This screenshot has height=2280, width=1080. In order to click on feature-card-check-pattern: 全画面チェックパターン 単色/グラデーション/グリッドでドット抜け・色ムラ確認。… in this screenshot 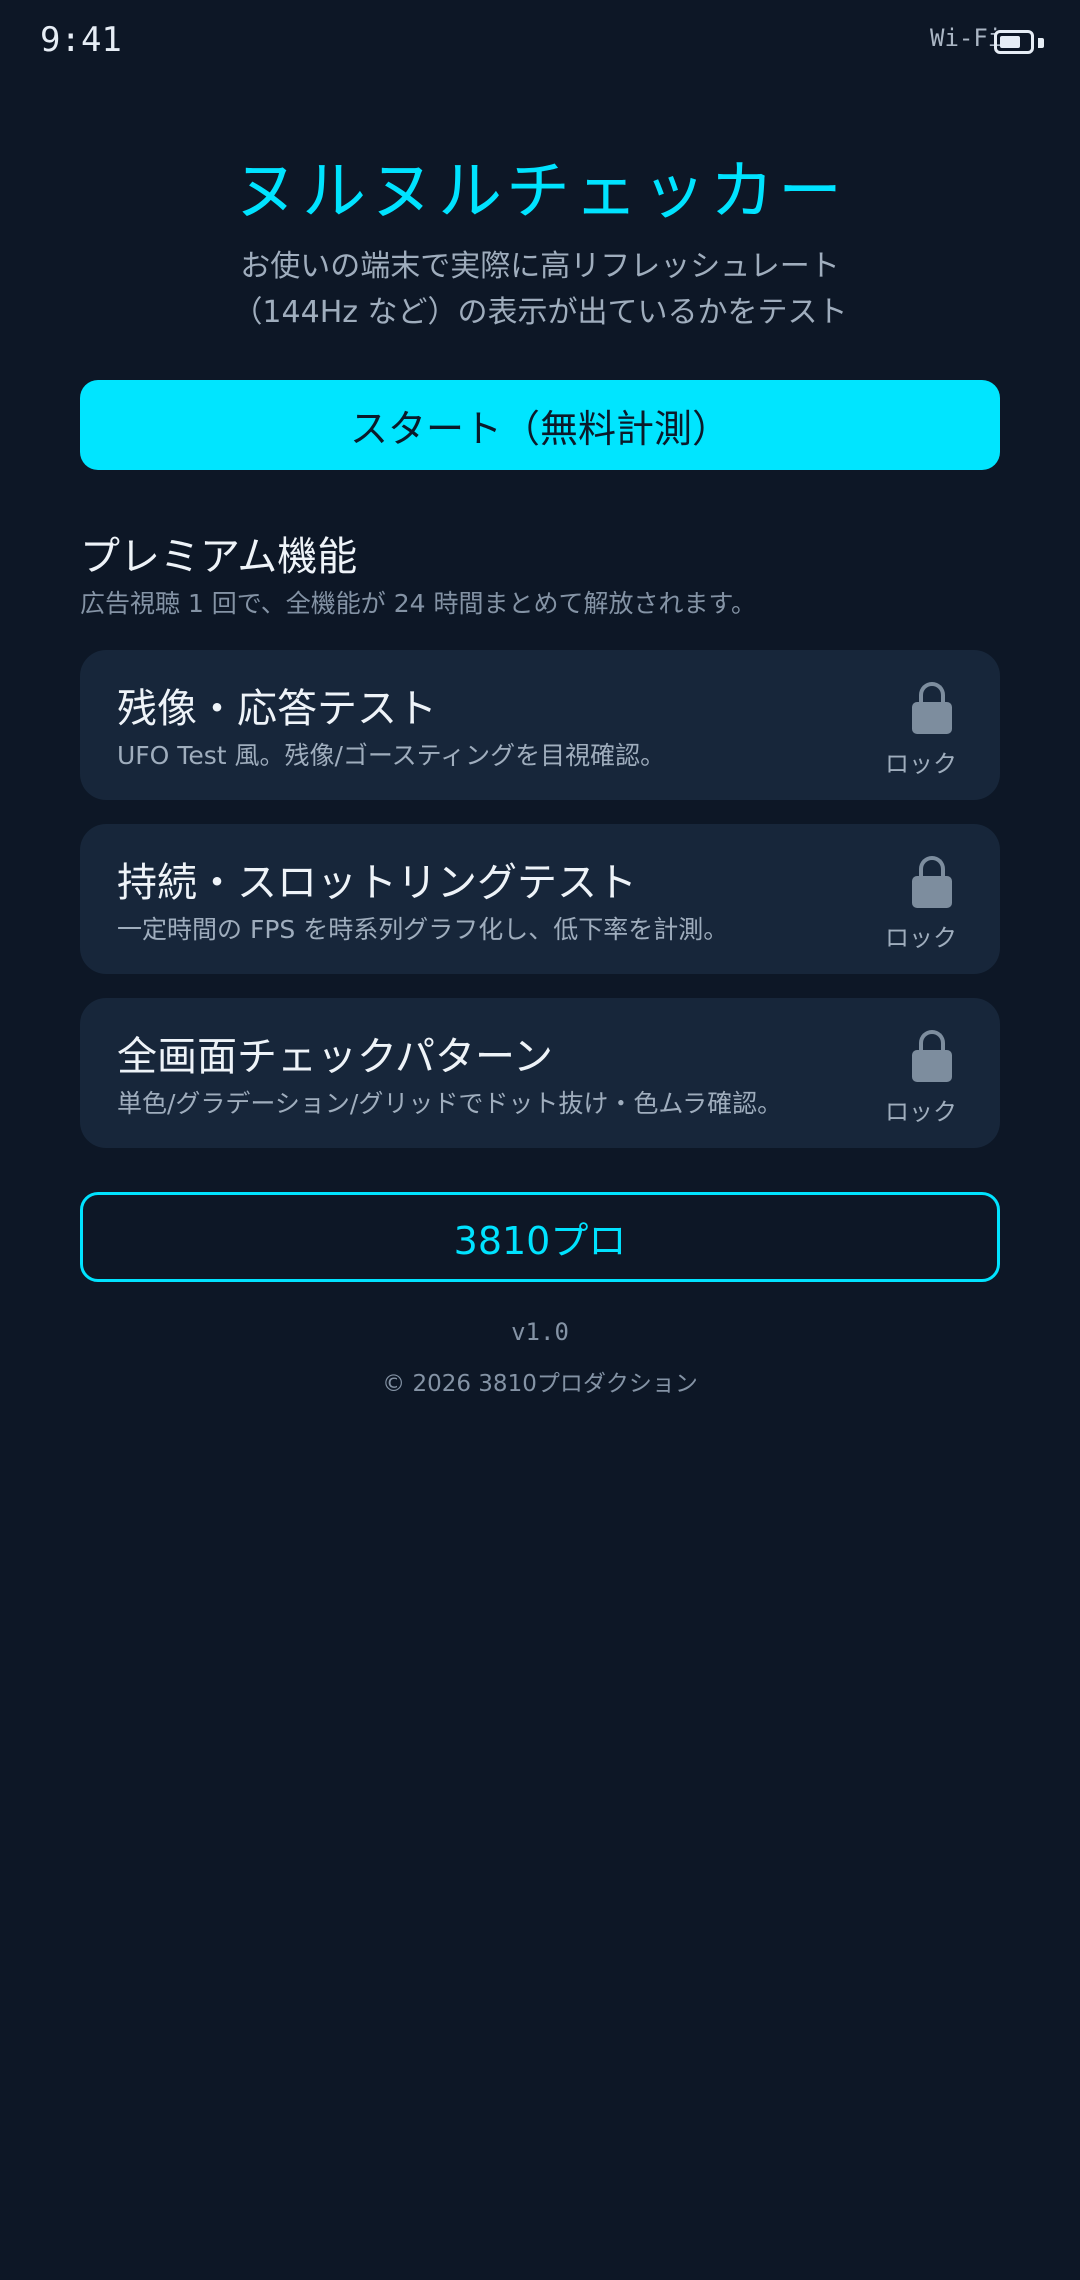, I will do `click(540, 1073)`.